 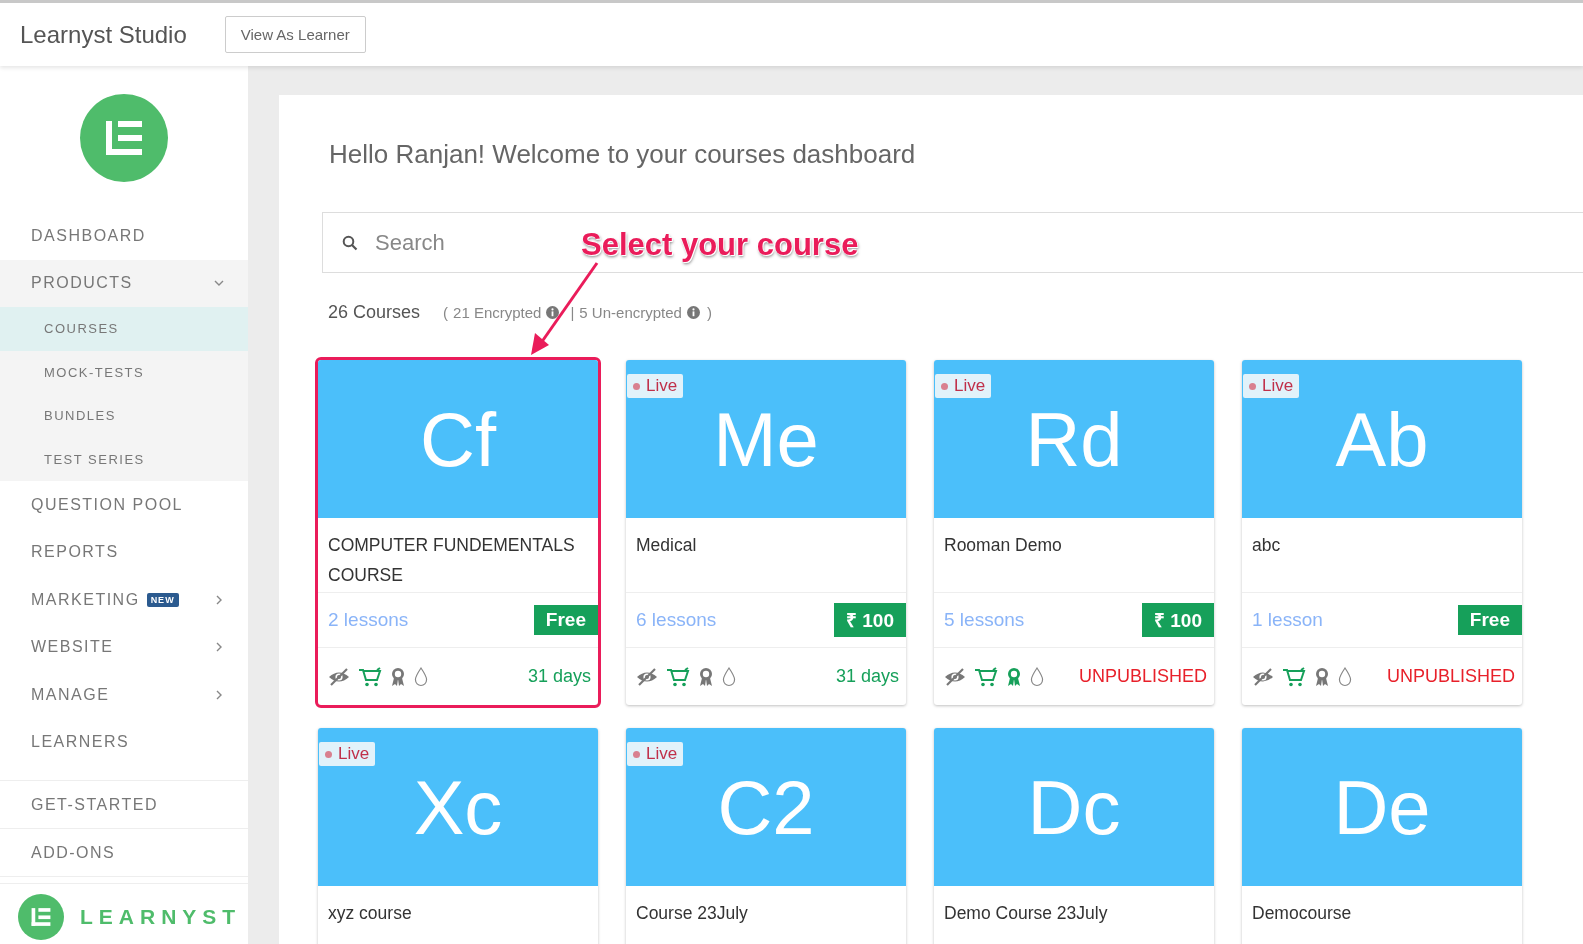 What do you see at coordinates (766, 915) in the screenshot?
I see `course-title: Course 23July` at bounding box center [766, 915].